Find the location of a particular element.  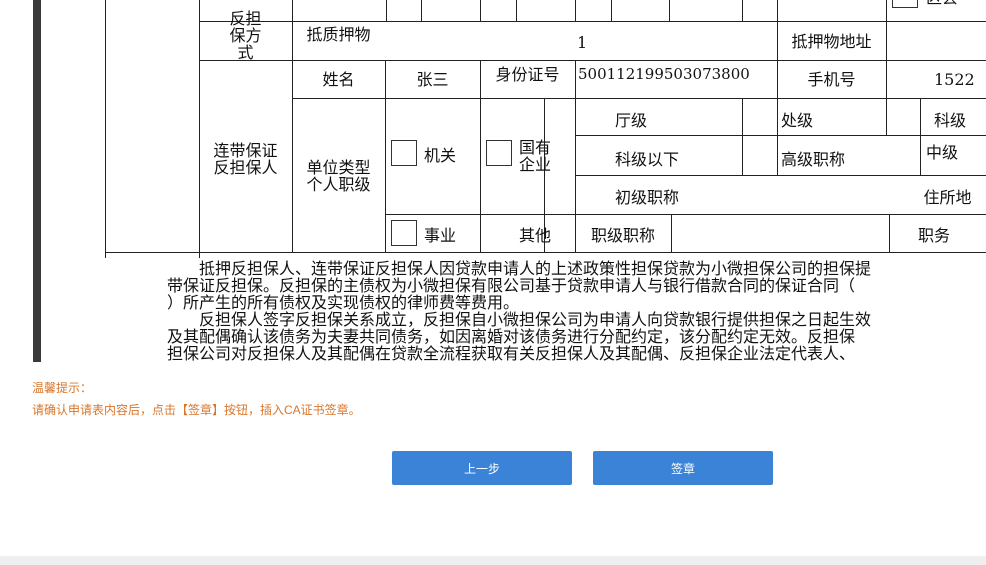

counter-guarantee-method-label-2: 保方 is located at coordinates (245, 35).